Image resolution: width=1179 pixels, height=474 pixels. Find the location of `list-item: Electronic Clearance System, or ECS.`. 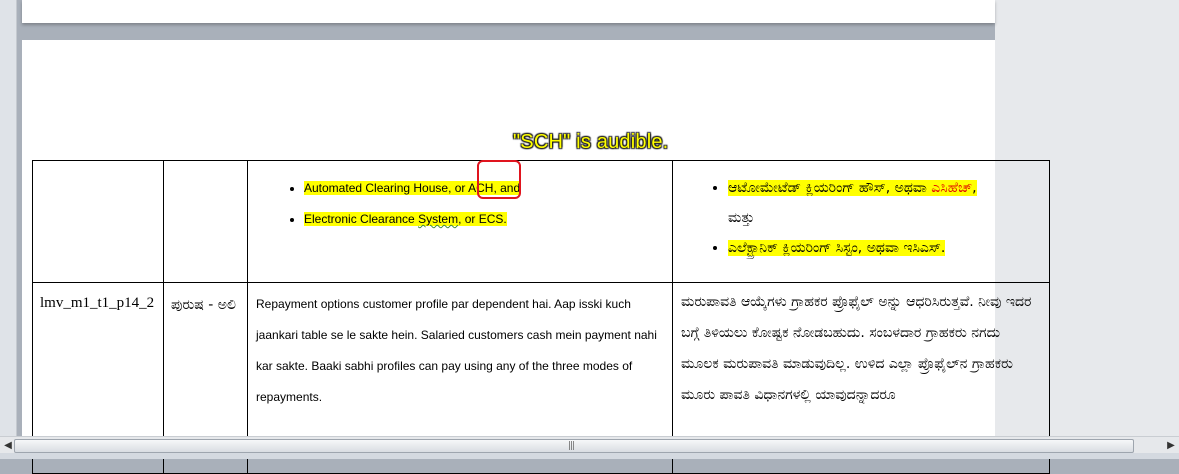

list-item: Electronic Clearance System, or ECS. is located at coordinates (488, 219).